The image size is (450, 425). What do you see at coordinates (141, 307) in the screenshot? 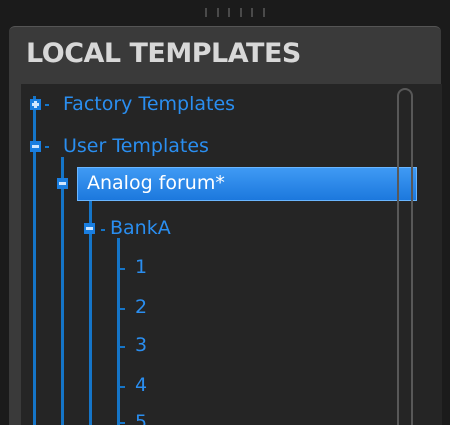
I see `tree-item-entry: 2` at bounding box center [141, 307].